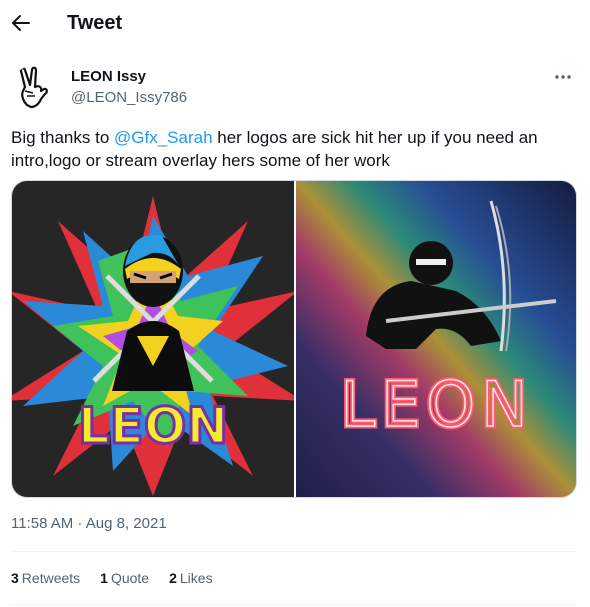 Image resolution: width=590 pixels, height=607 pixels. What do you see at coordinates (104, 578) in the screenshot?
I see `quotes-count: 1` at bounding box center [104, 578].